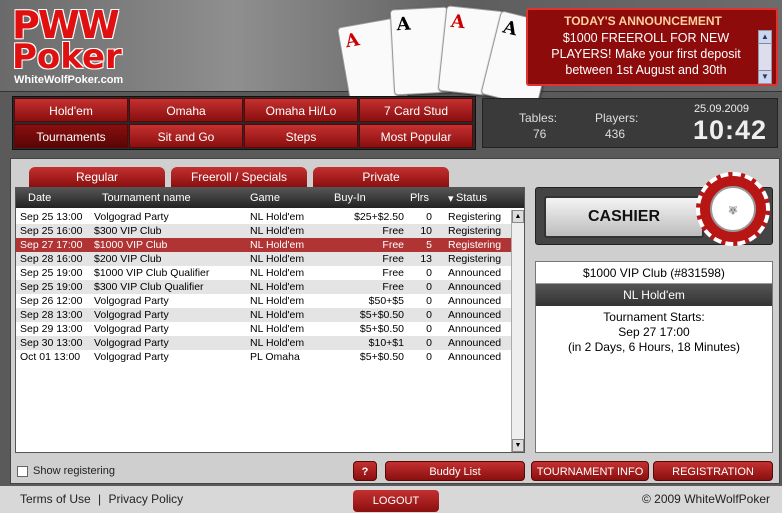 Image resolution: width=782 pixels, height=513 pixels. I want to click on cell-tournament-name: $300 VIP Club, so click(128, 231).